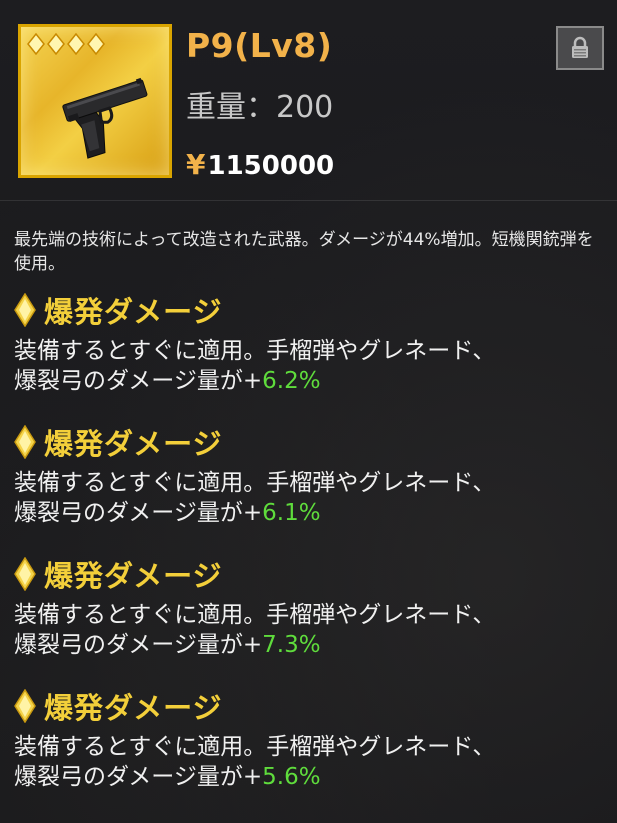  Describe the element at coordinates (314, 762) in the screenshot. I see `effect-description: 装備するとすぐに適用。手榴弾やグレネード、 爆裂弓のダメージ量が+5.6%` at that location.